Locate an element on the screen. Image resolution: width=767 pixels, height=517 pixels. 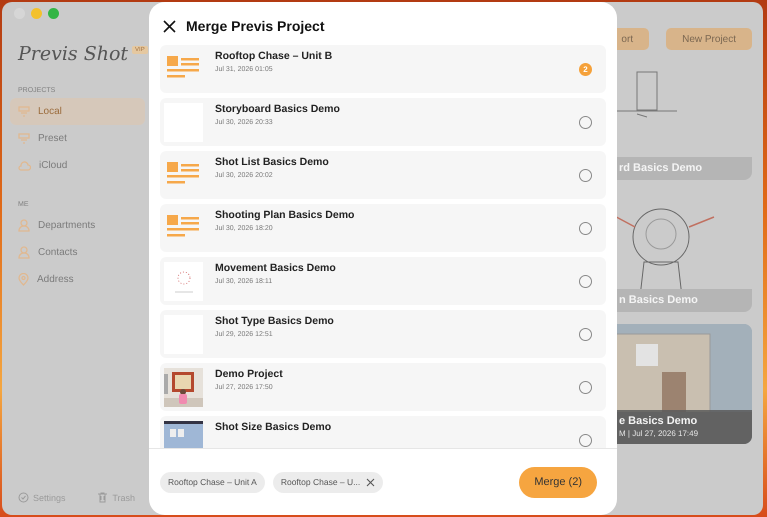
project-name: Shot List Basics Demo is located at coordinates (272, 162).